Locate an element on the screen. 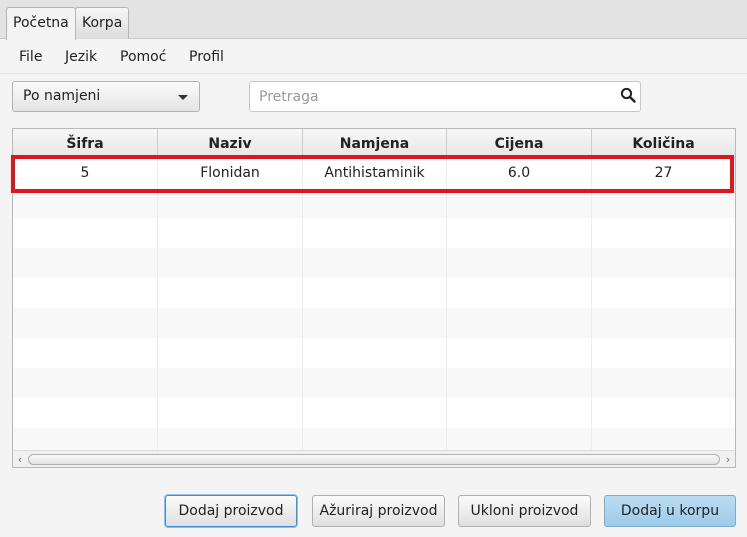 This screenshot has width=747, height=537. update-product-button: Ažuriraj proizvod is located at coordinates (378, 511).